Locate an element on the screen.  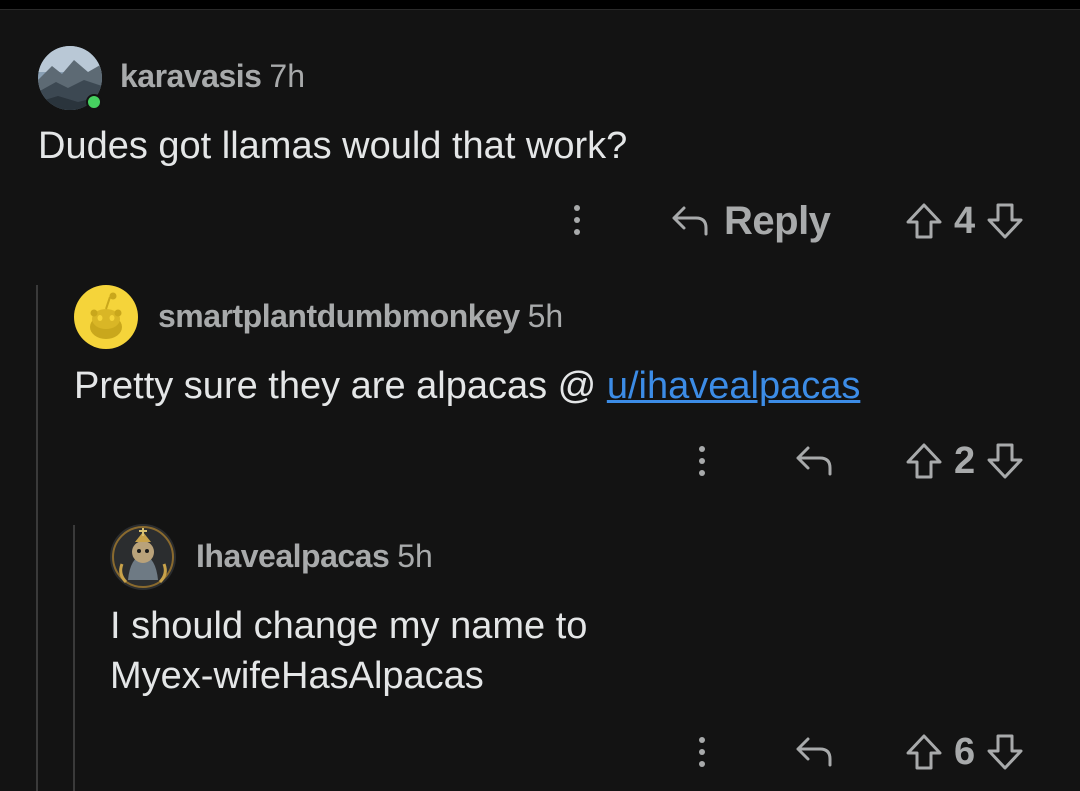
score: 6 is located at coordinates (965, 751).